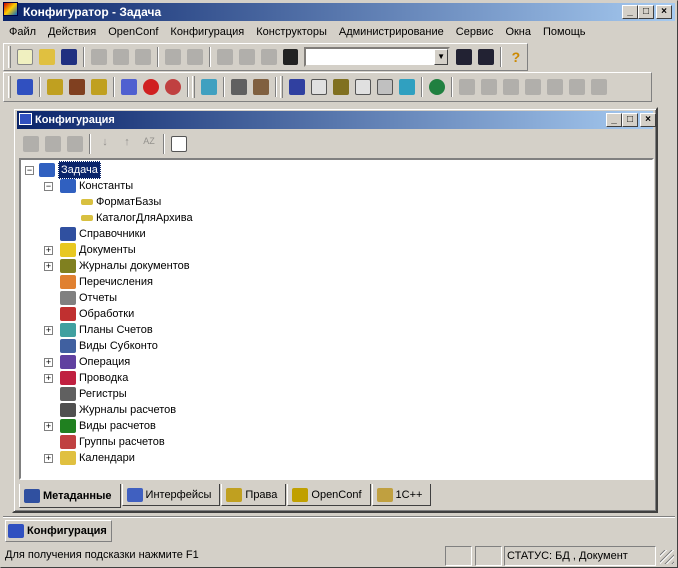 The image size is (678, 568). Describe the element at coordinates (97, 458) in the screenshot. I see `tree-item: Календари` at that location.